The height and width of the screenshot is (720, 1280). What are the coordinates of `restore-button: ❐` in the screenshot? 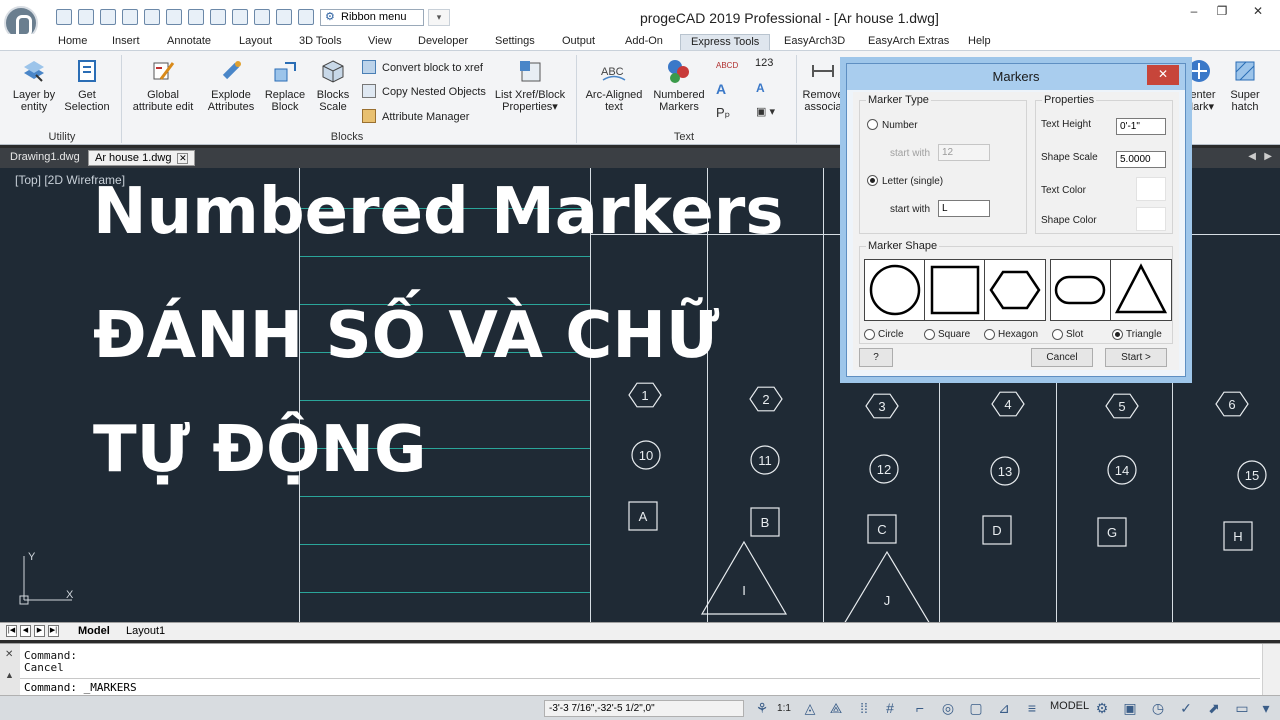 It's located at (1222, 12).